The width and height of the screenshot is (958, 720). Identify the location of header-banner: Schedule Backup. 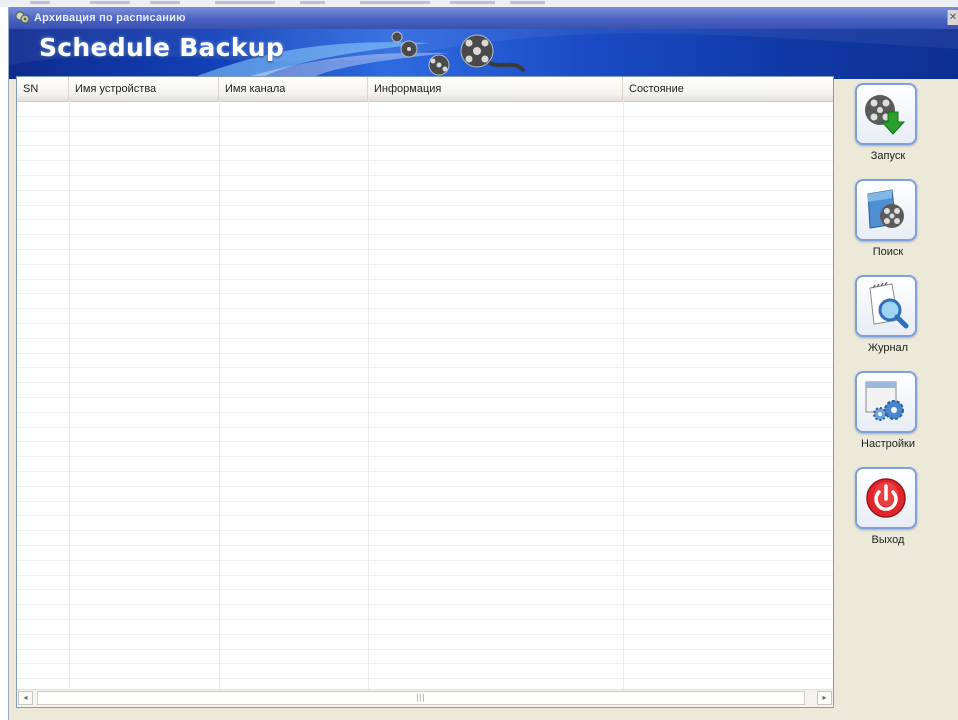
(483, 54).